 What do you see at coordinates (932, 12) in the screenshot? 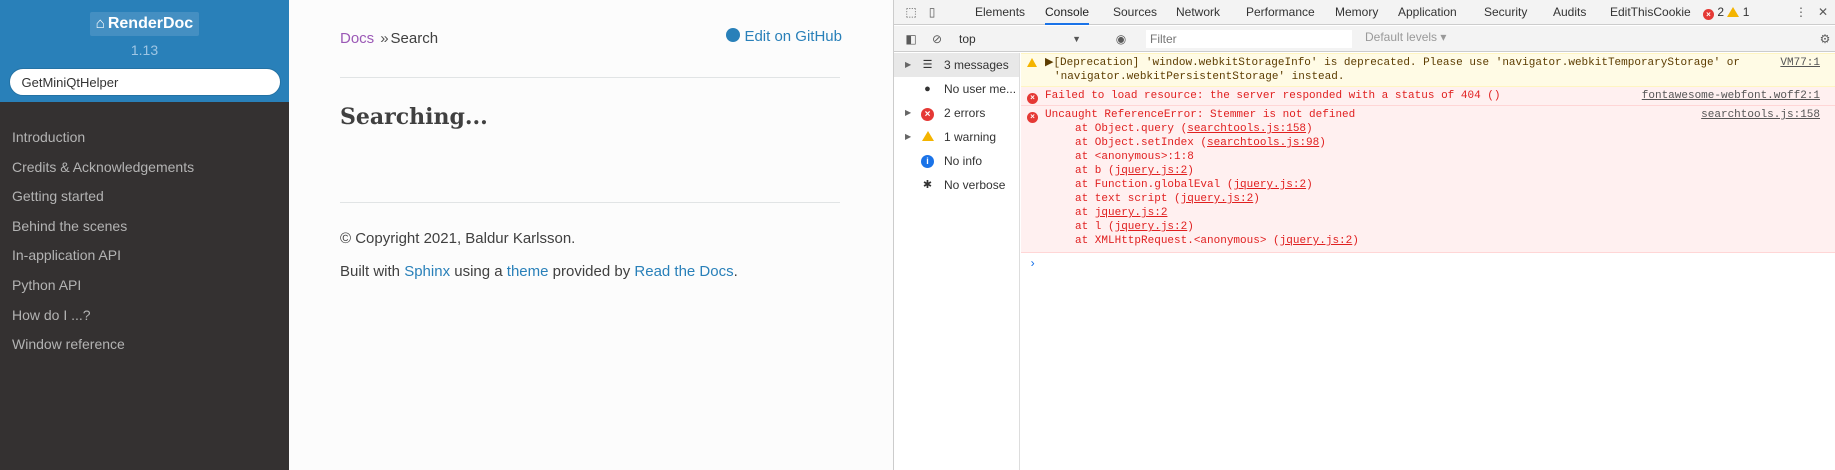
I see `device-toolbar-icon: ▯` at bounding box center [932, 12].